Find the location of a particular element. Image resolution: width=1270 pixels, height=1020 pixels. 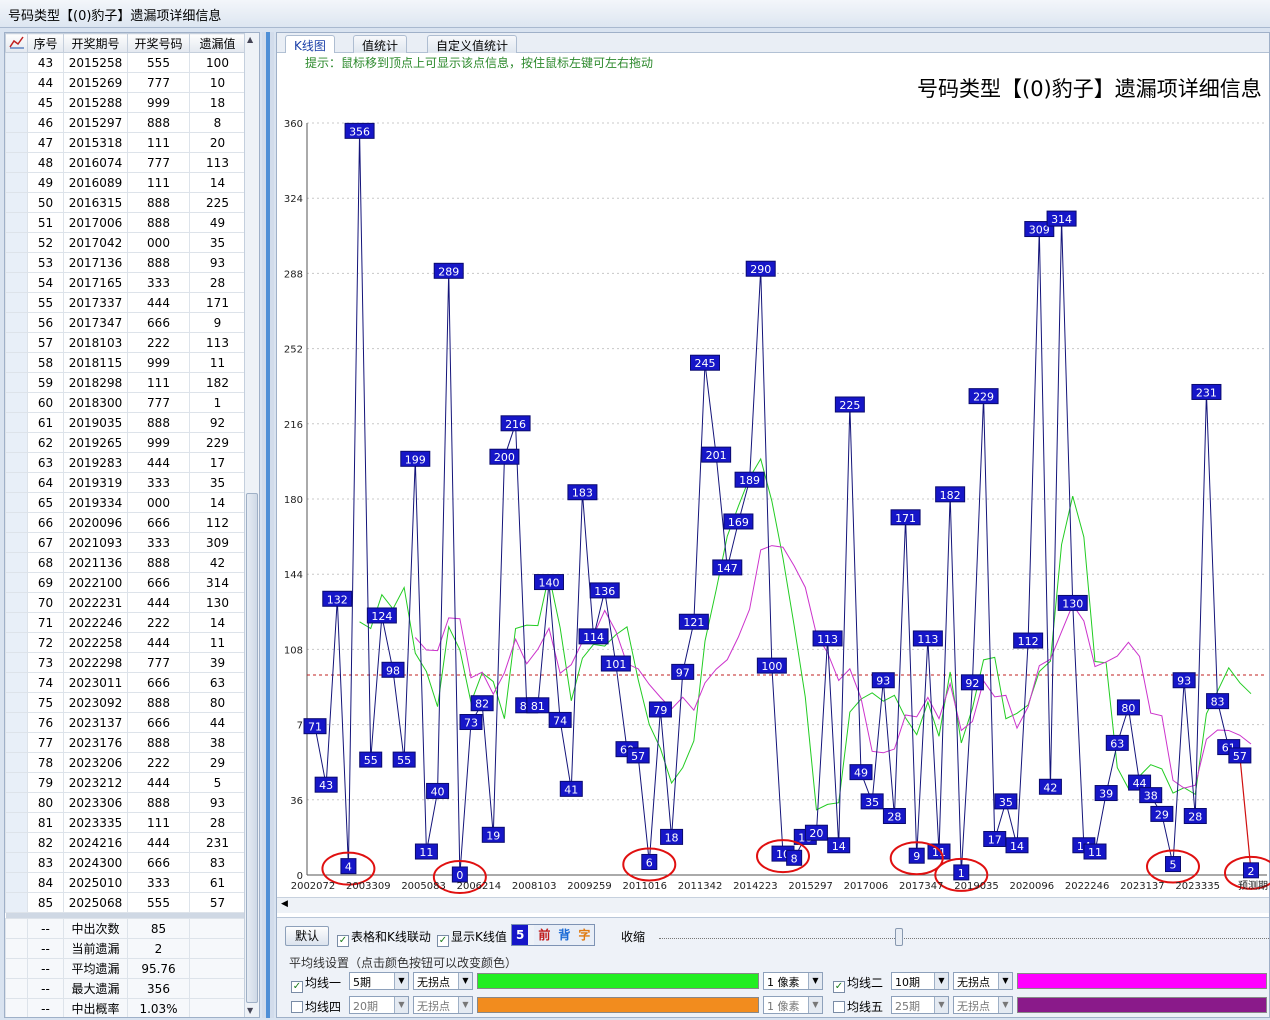

table-row: 49 2016089 111 14 is located at coordinates (125, 182).